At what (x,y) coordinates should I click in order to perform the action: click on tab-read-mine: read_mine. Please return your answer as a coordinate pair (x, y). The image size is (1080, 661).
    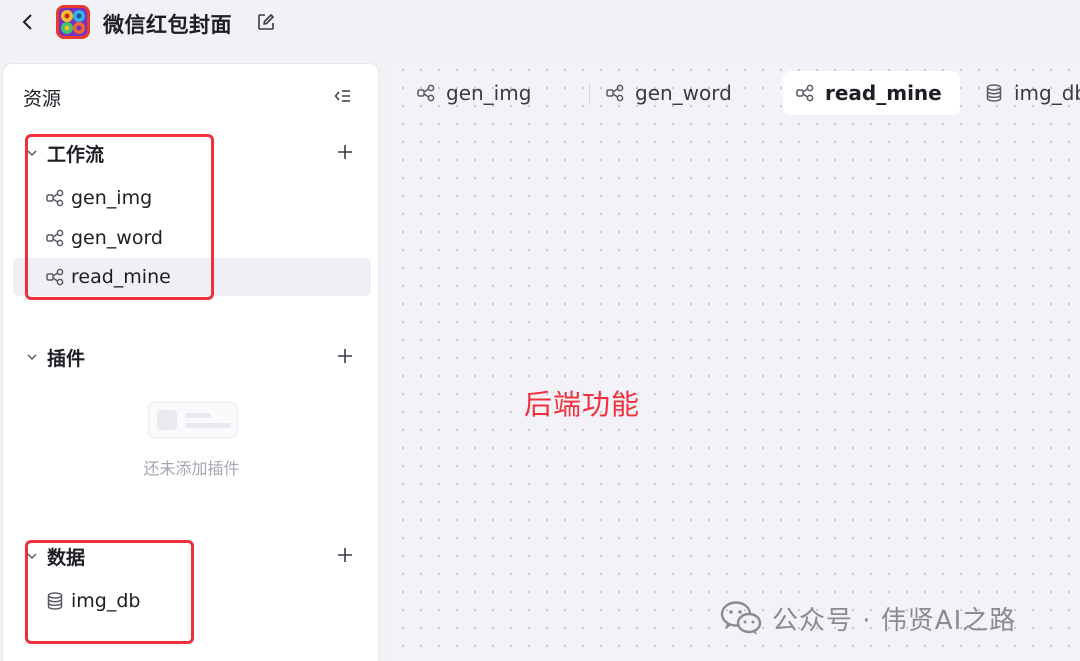
    Looking at the image, I should click on (871, 93).